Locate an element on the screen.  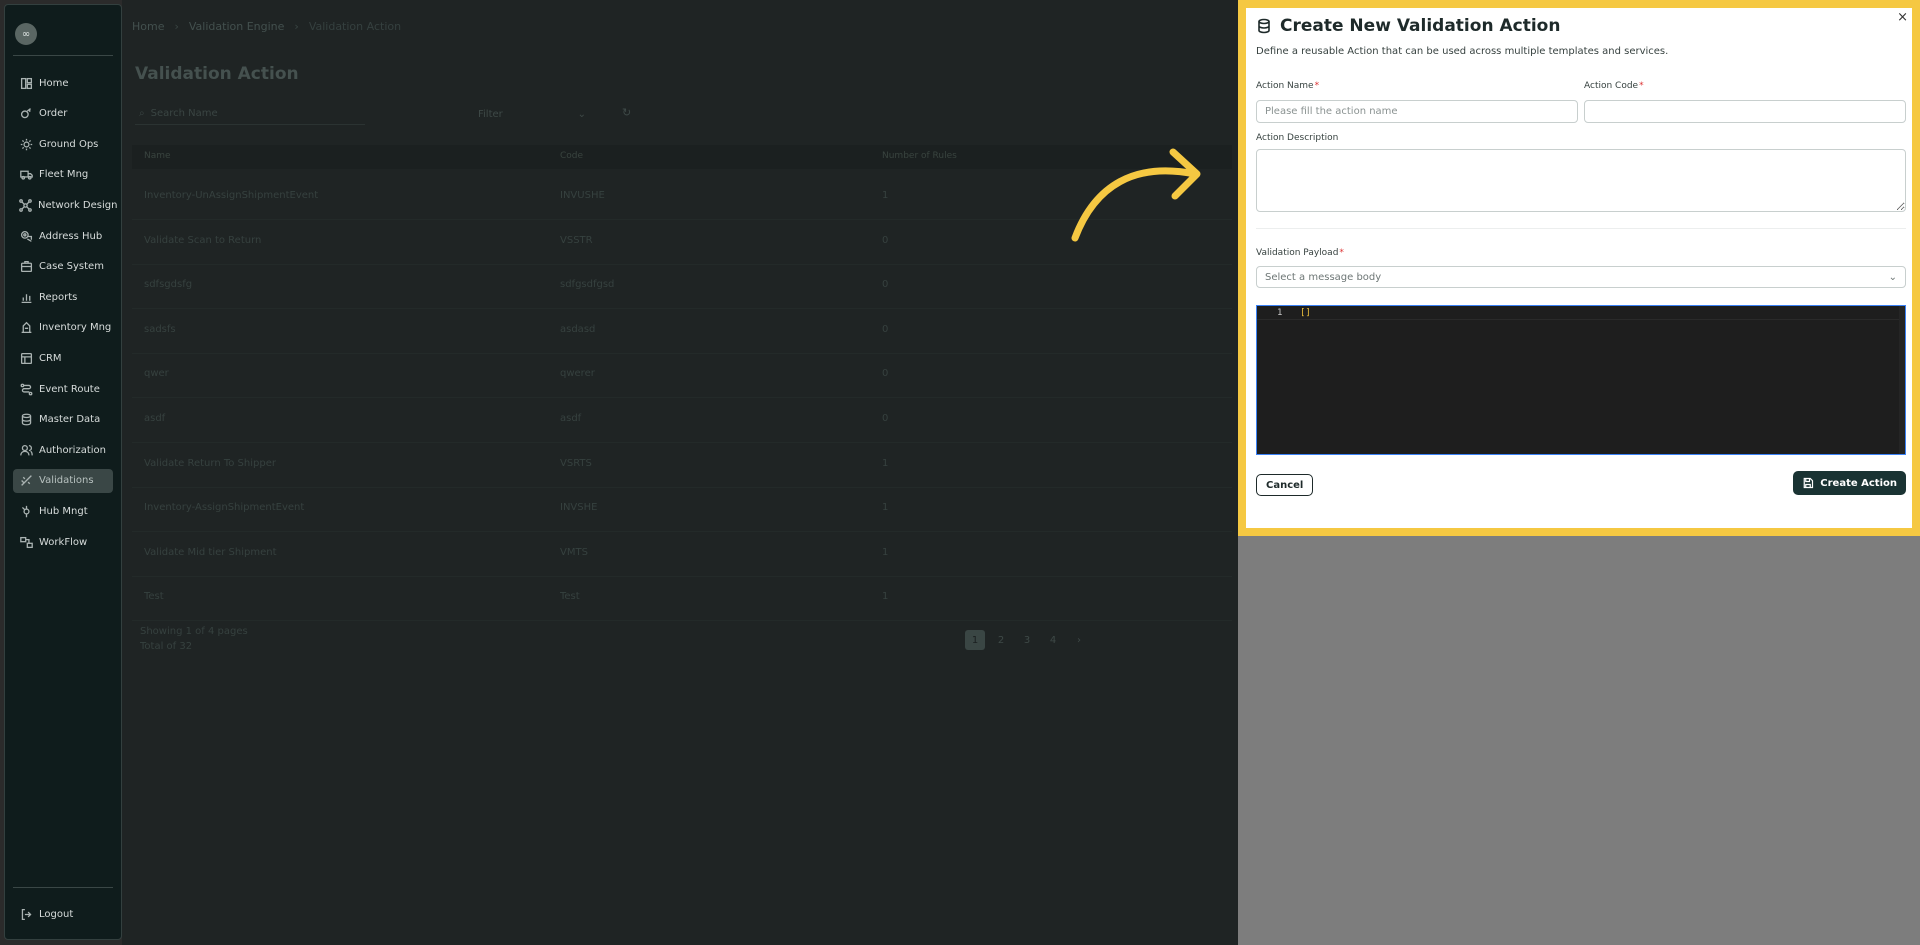
sidebar-item-label: Order is located at coordinates (53, 114).